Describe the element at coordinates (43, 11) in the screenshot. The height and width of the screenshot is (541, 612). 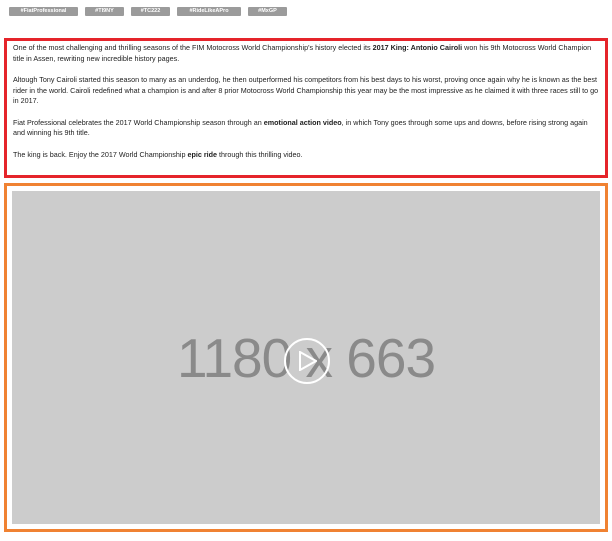
I see `hashtag-tag: #FiatProfessional` at that location.